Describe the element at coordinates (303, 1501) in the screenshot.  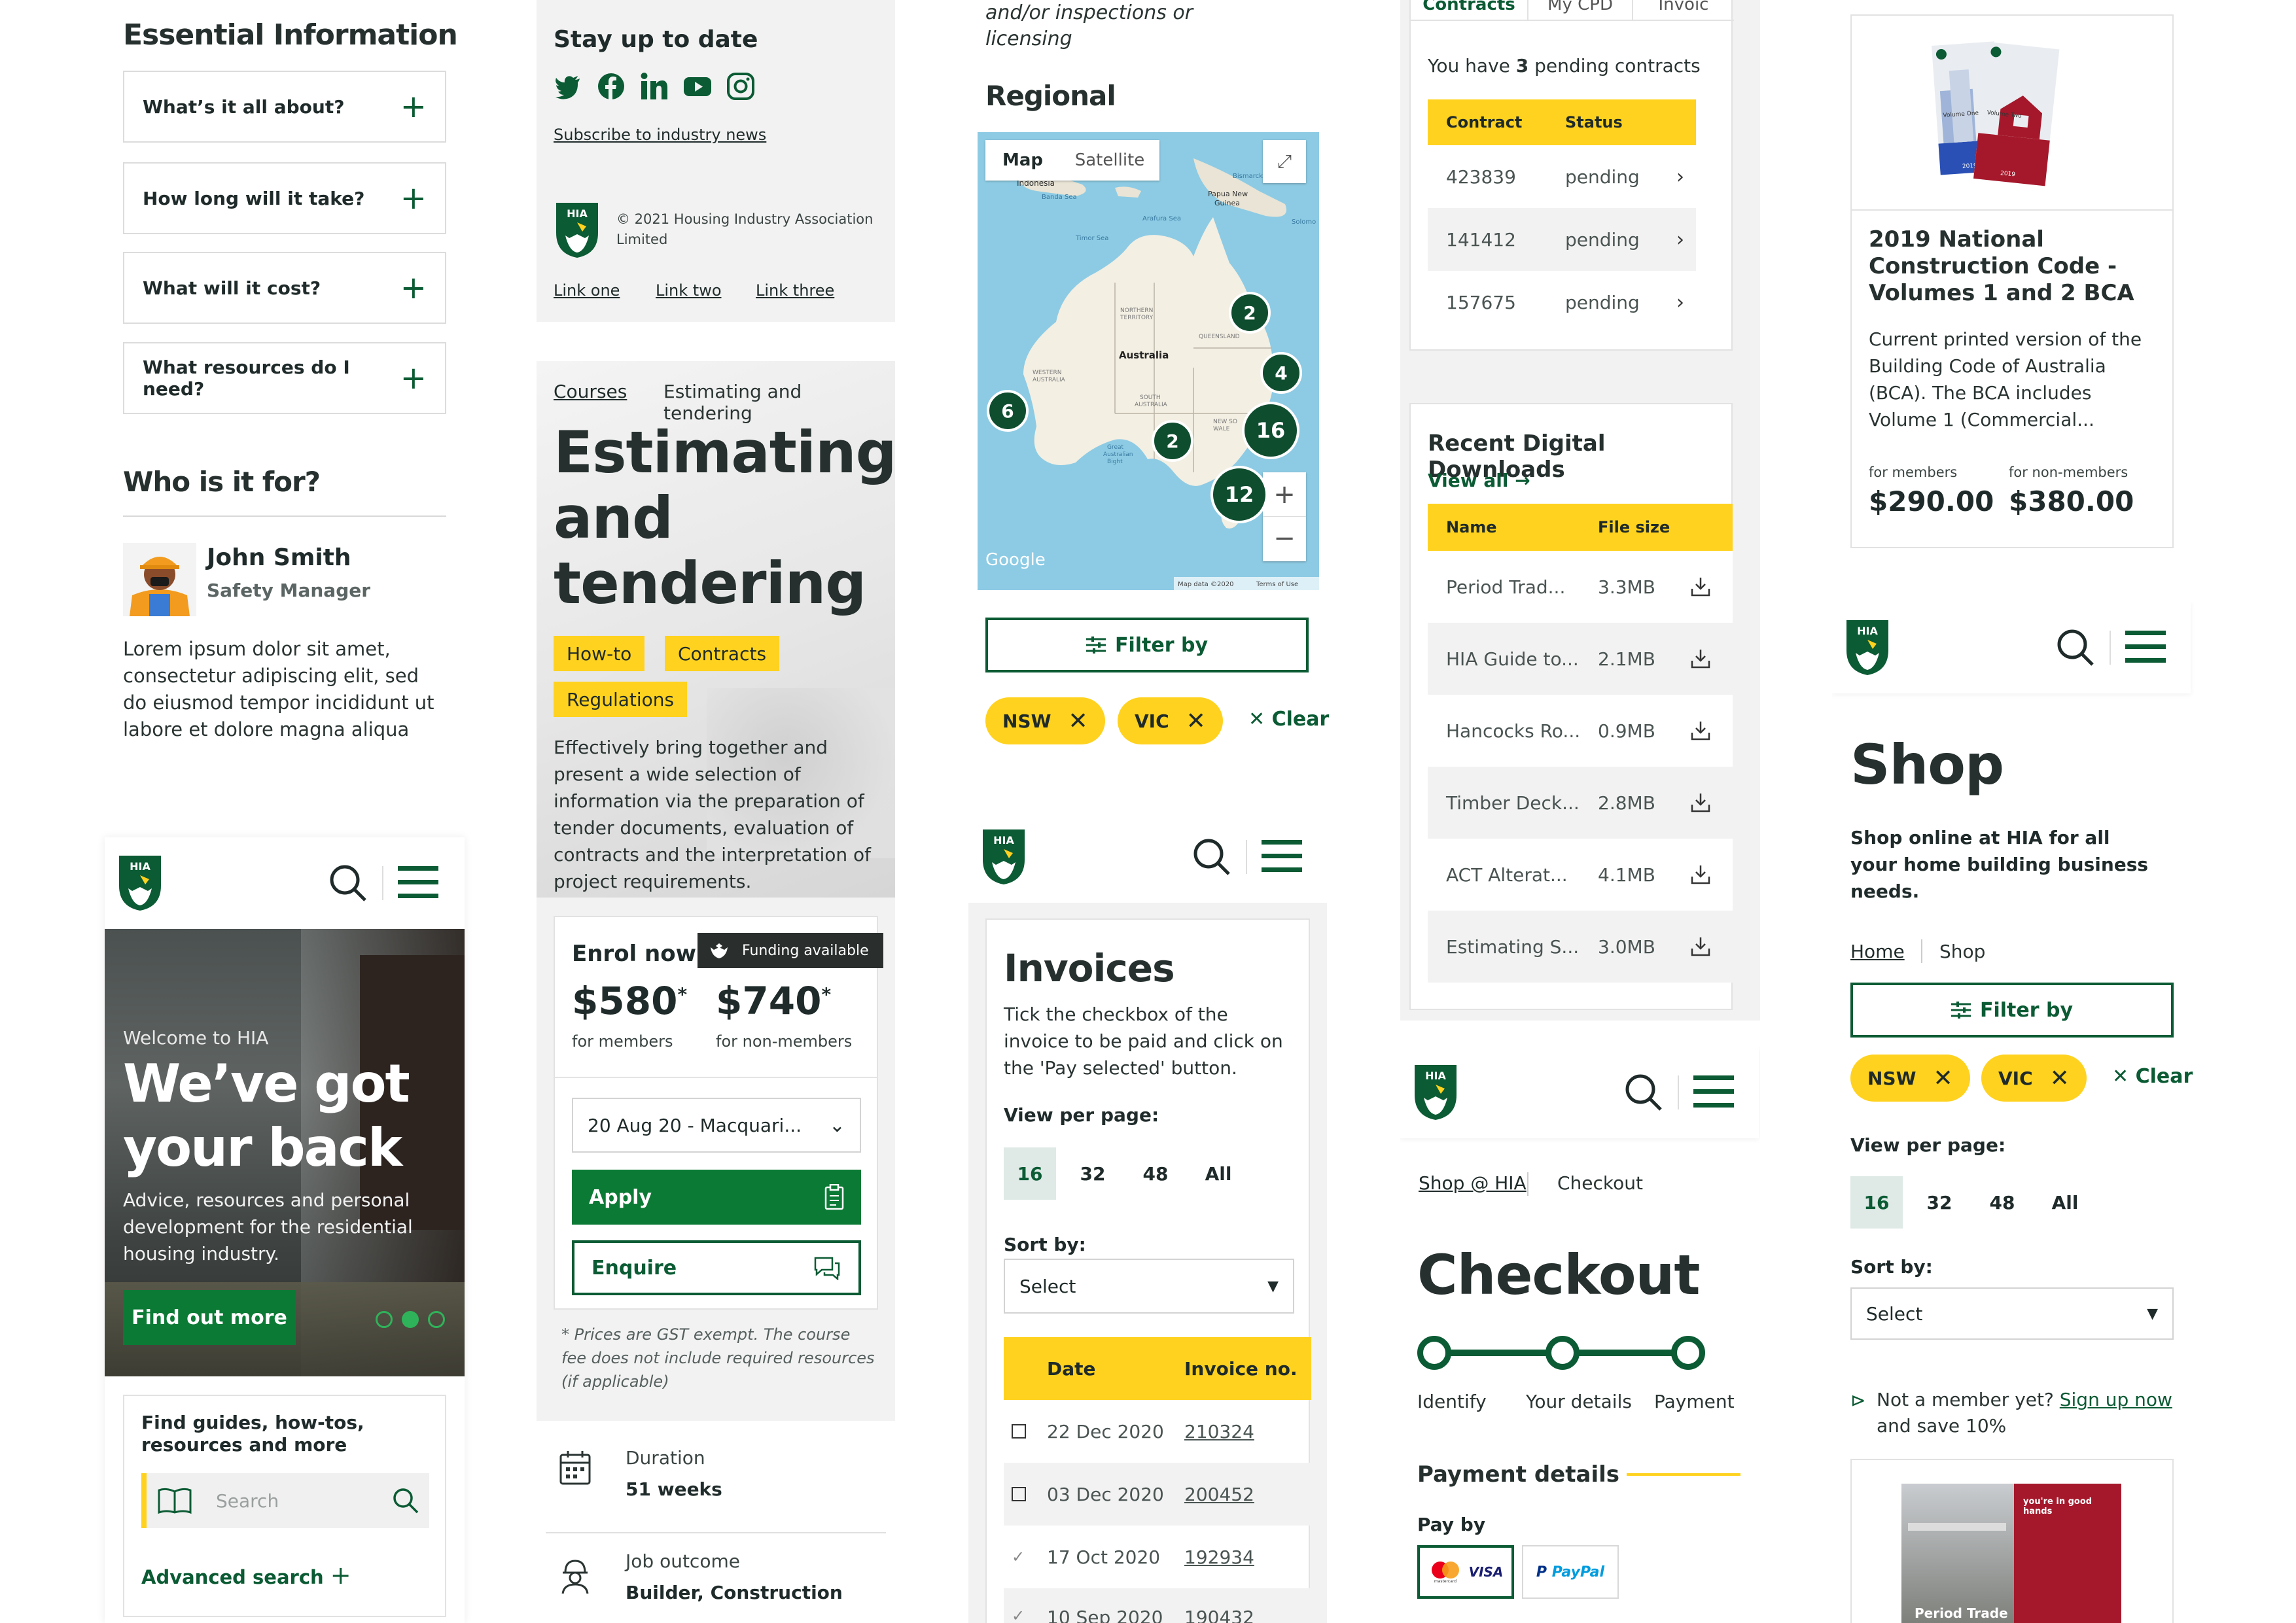
I see `search-input: Search` at that location.